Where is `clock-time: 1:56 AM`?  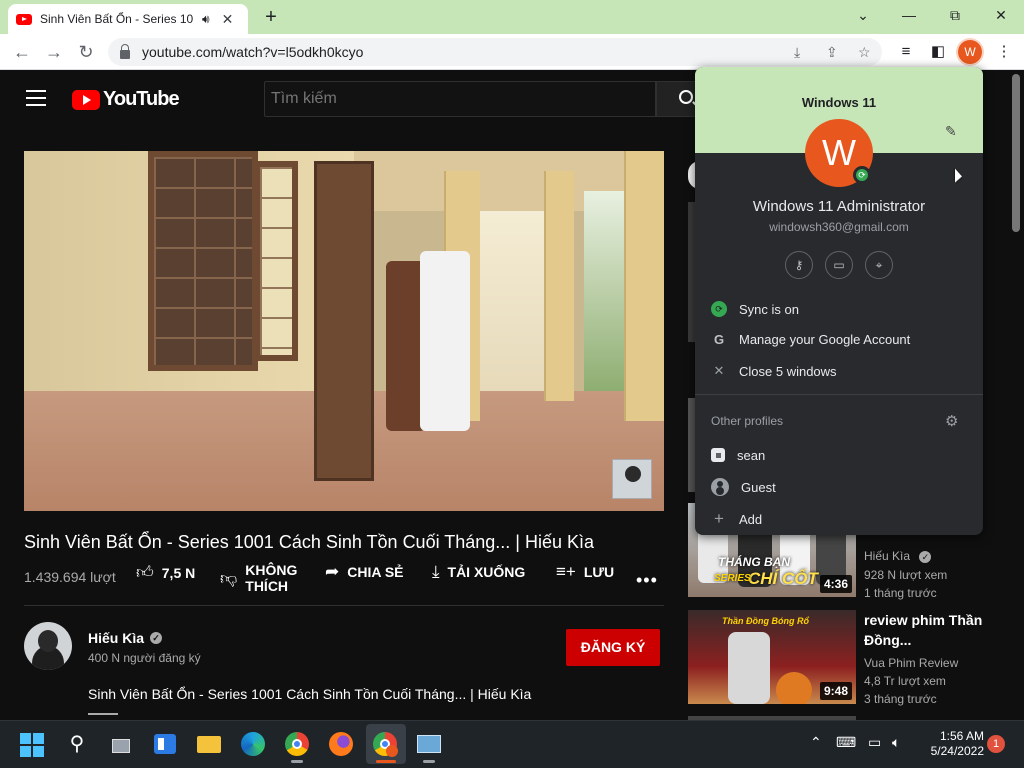 clock-time: 1:56 AM is located at coordinates (961, 736).